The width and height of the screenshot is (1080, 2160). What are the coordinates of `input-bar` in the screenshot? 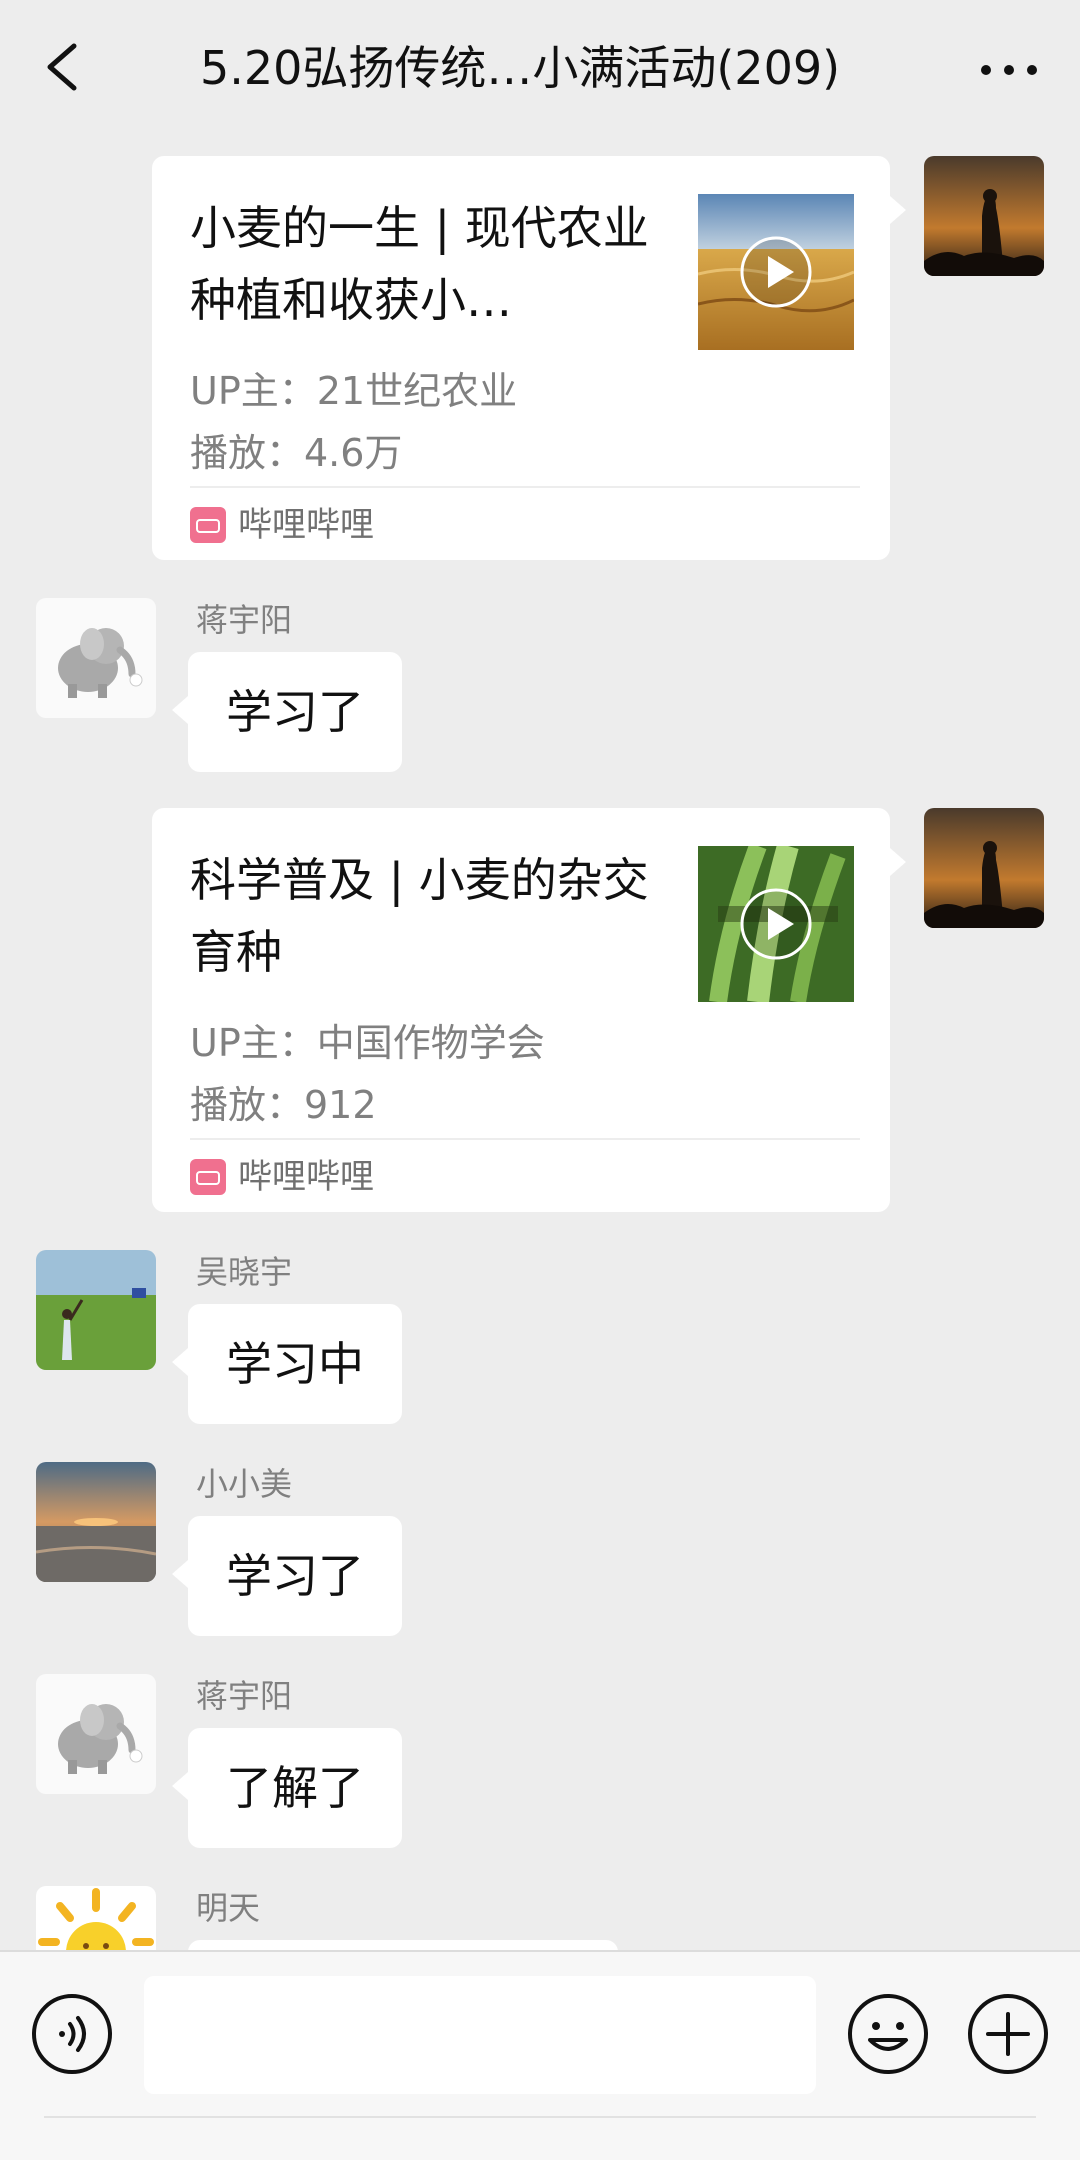 It's located at (540, 2055).